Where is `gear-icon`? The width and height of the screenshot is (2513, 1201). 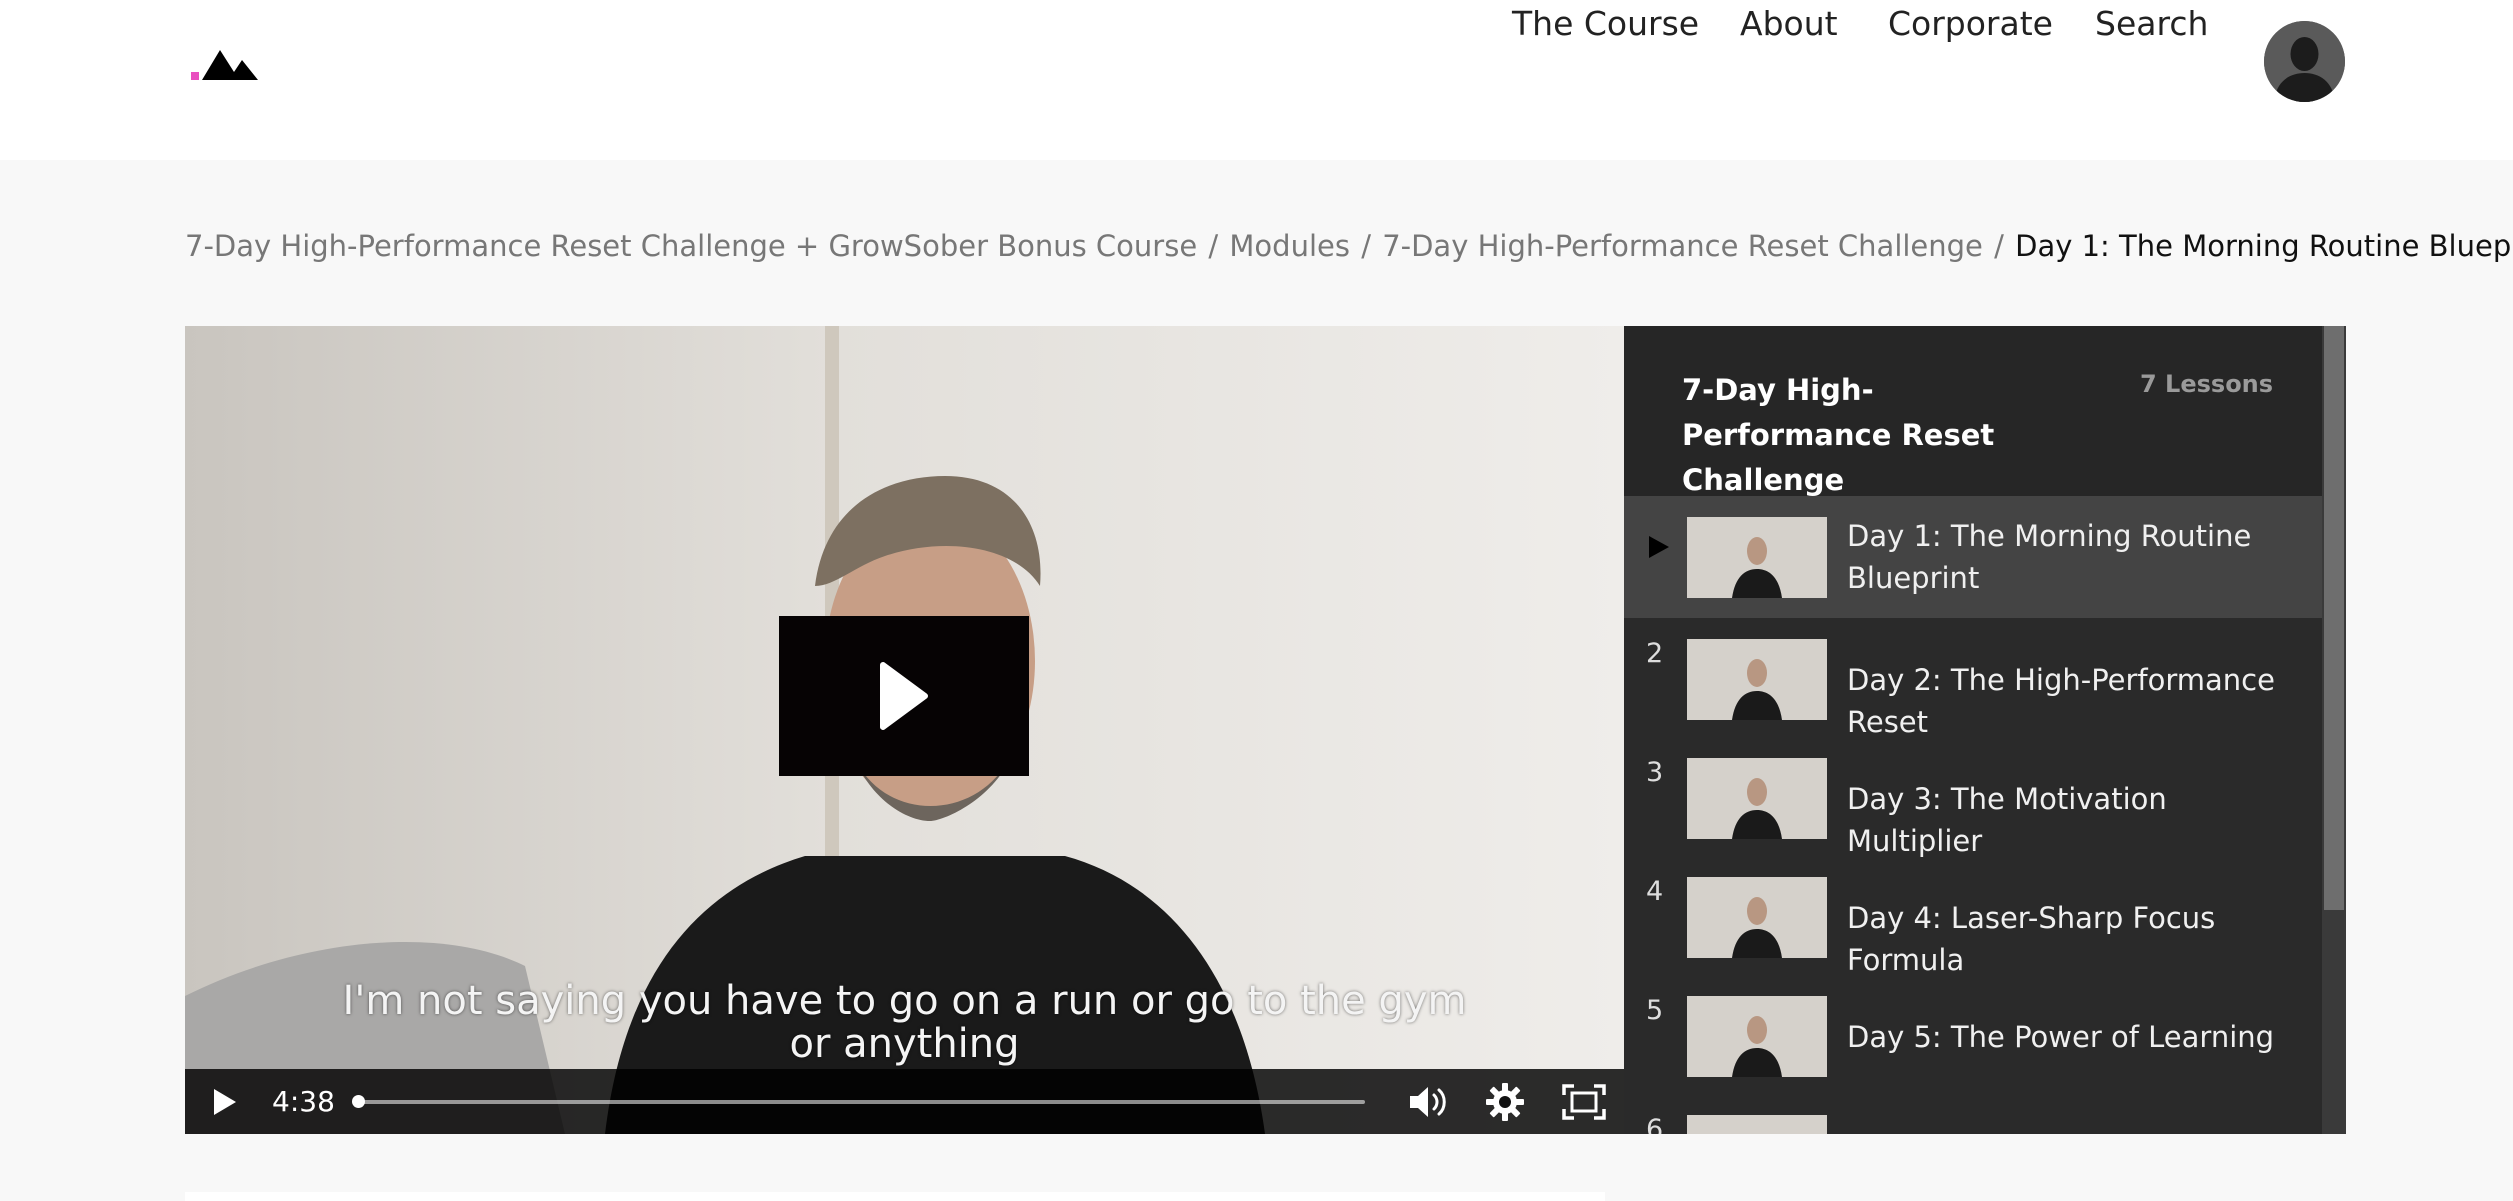
gear-icon is located at coordinates (1505, 1102).